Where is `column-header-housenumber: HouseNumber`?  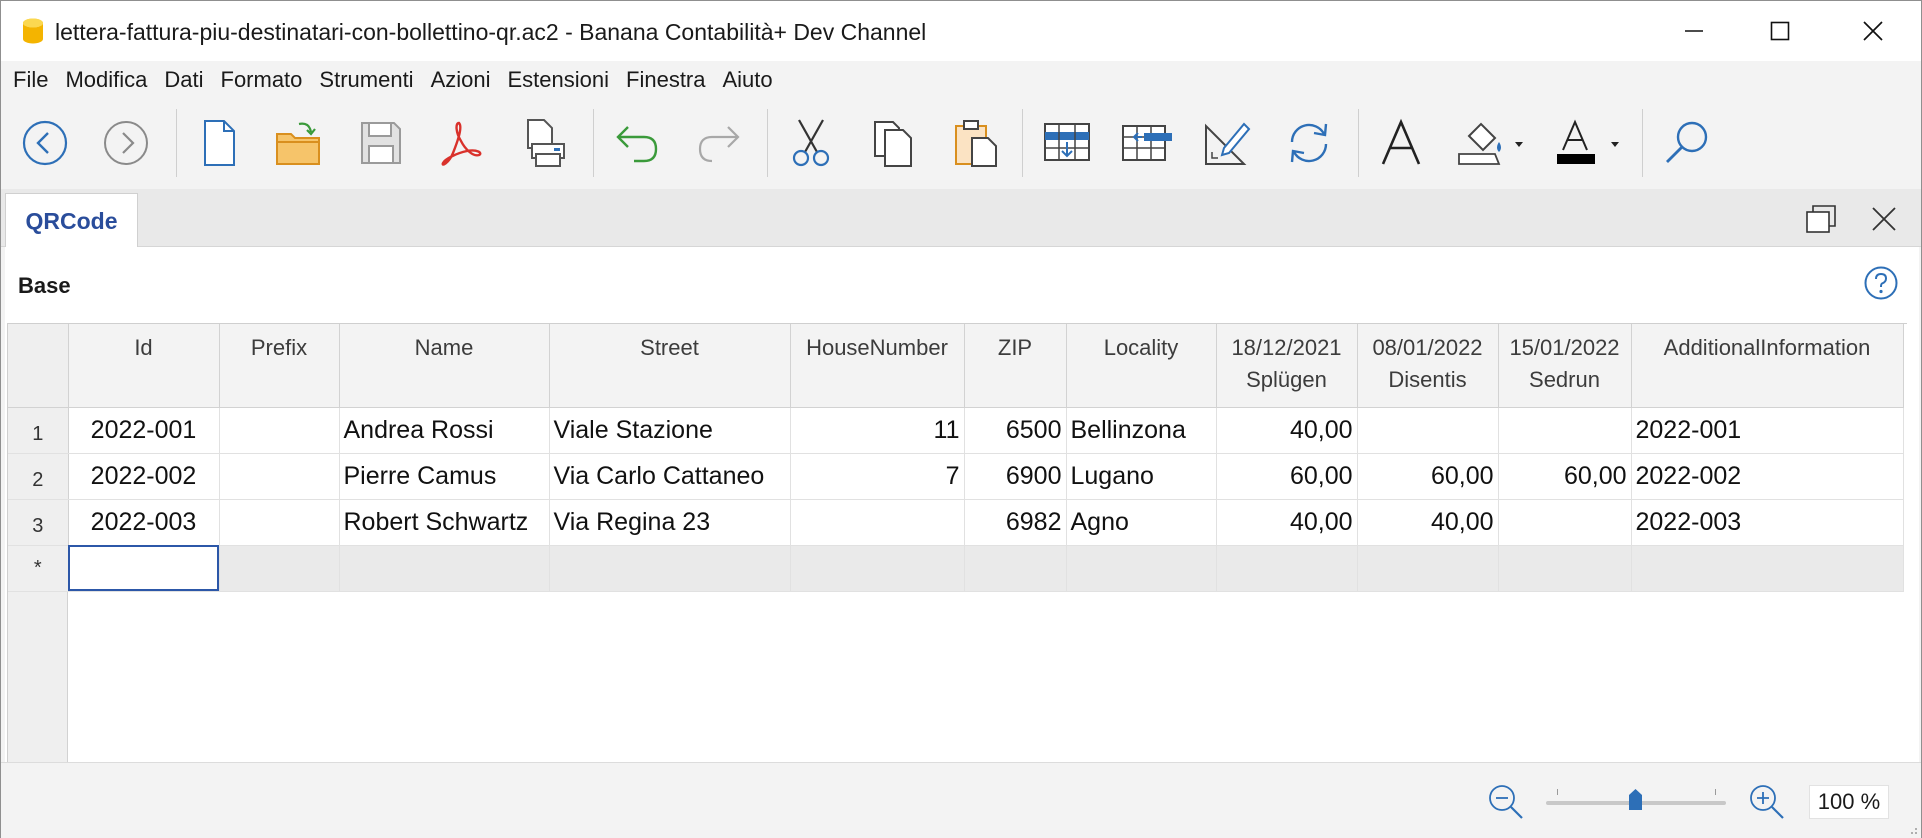 column-header-housenumber: HouseNumber is located at coordinates (877, 366).